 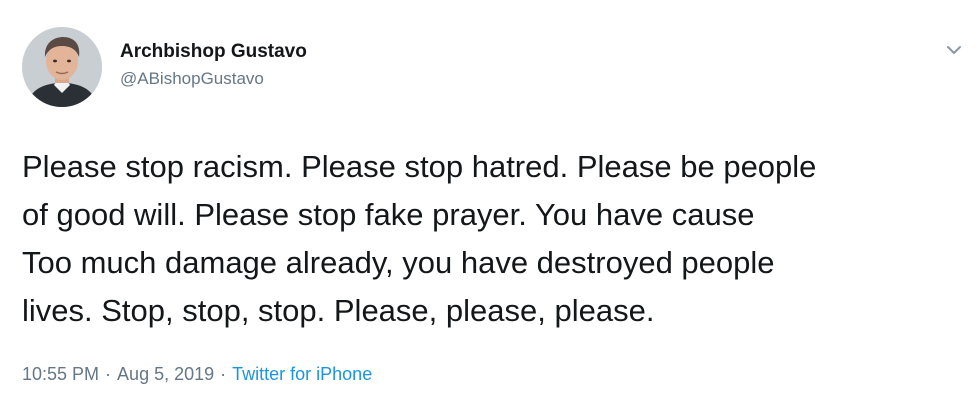 I want to click on avatar-photo-icon, so click(x=62, y=67).